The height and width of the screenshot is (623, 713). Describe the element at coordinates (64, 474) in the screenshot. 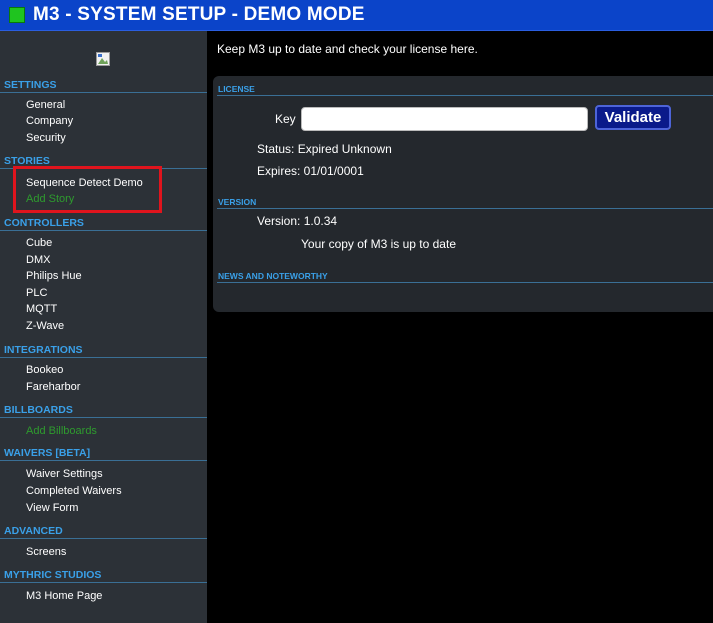

I see `sidebar-item-waiver-settings: Waiver Settings` at that location.